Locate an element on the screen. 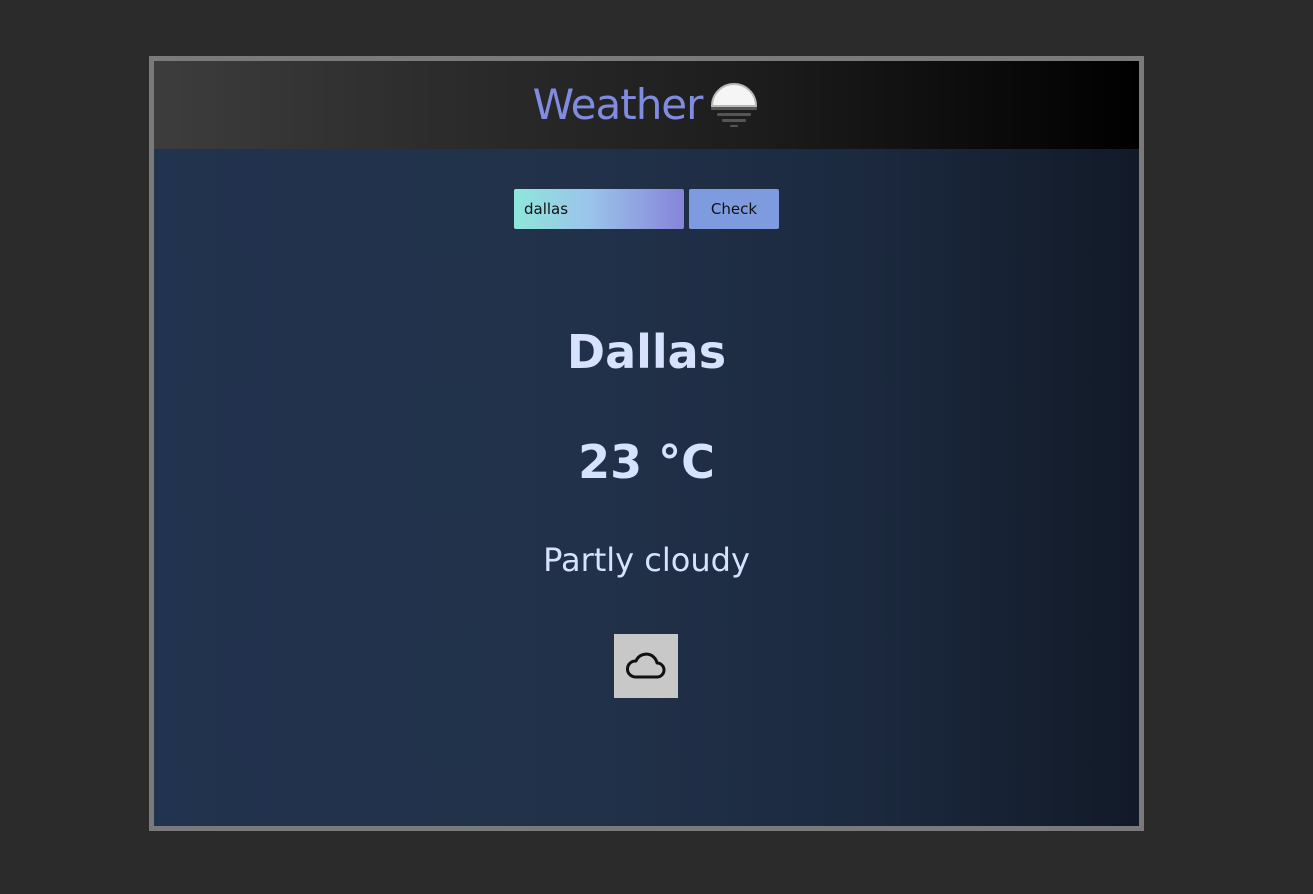  cloud-svg is located at coordinates (646, 665).